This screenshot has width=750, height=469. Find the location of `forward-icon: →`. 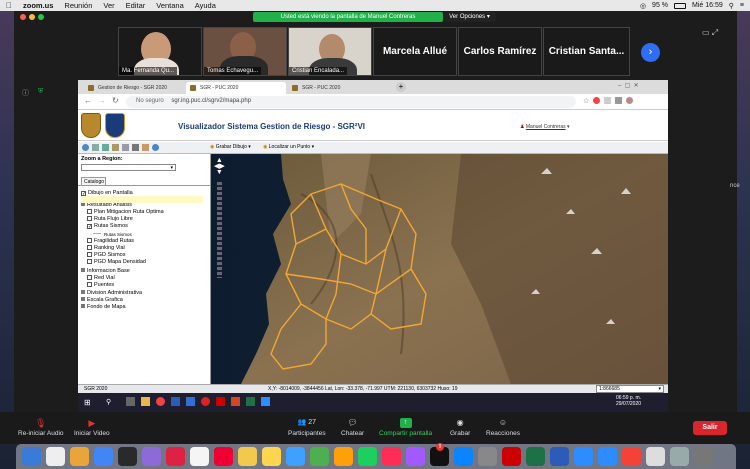

forward-icon: → is located at coordinates (102, 100).